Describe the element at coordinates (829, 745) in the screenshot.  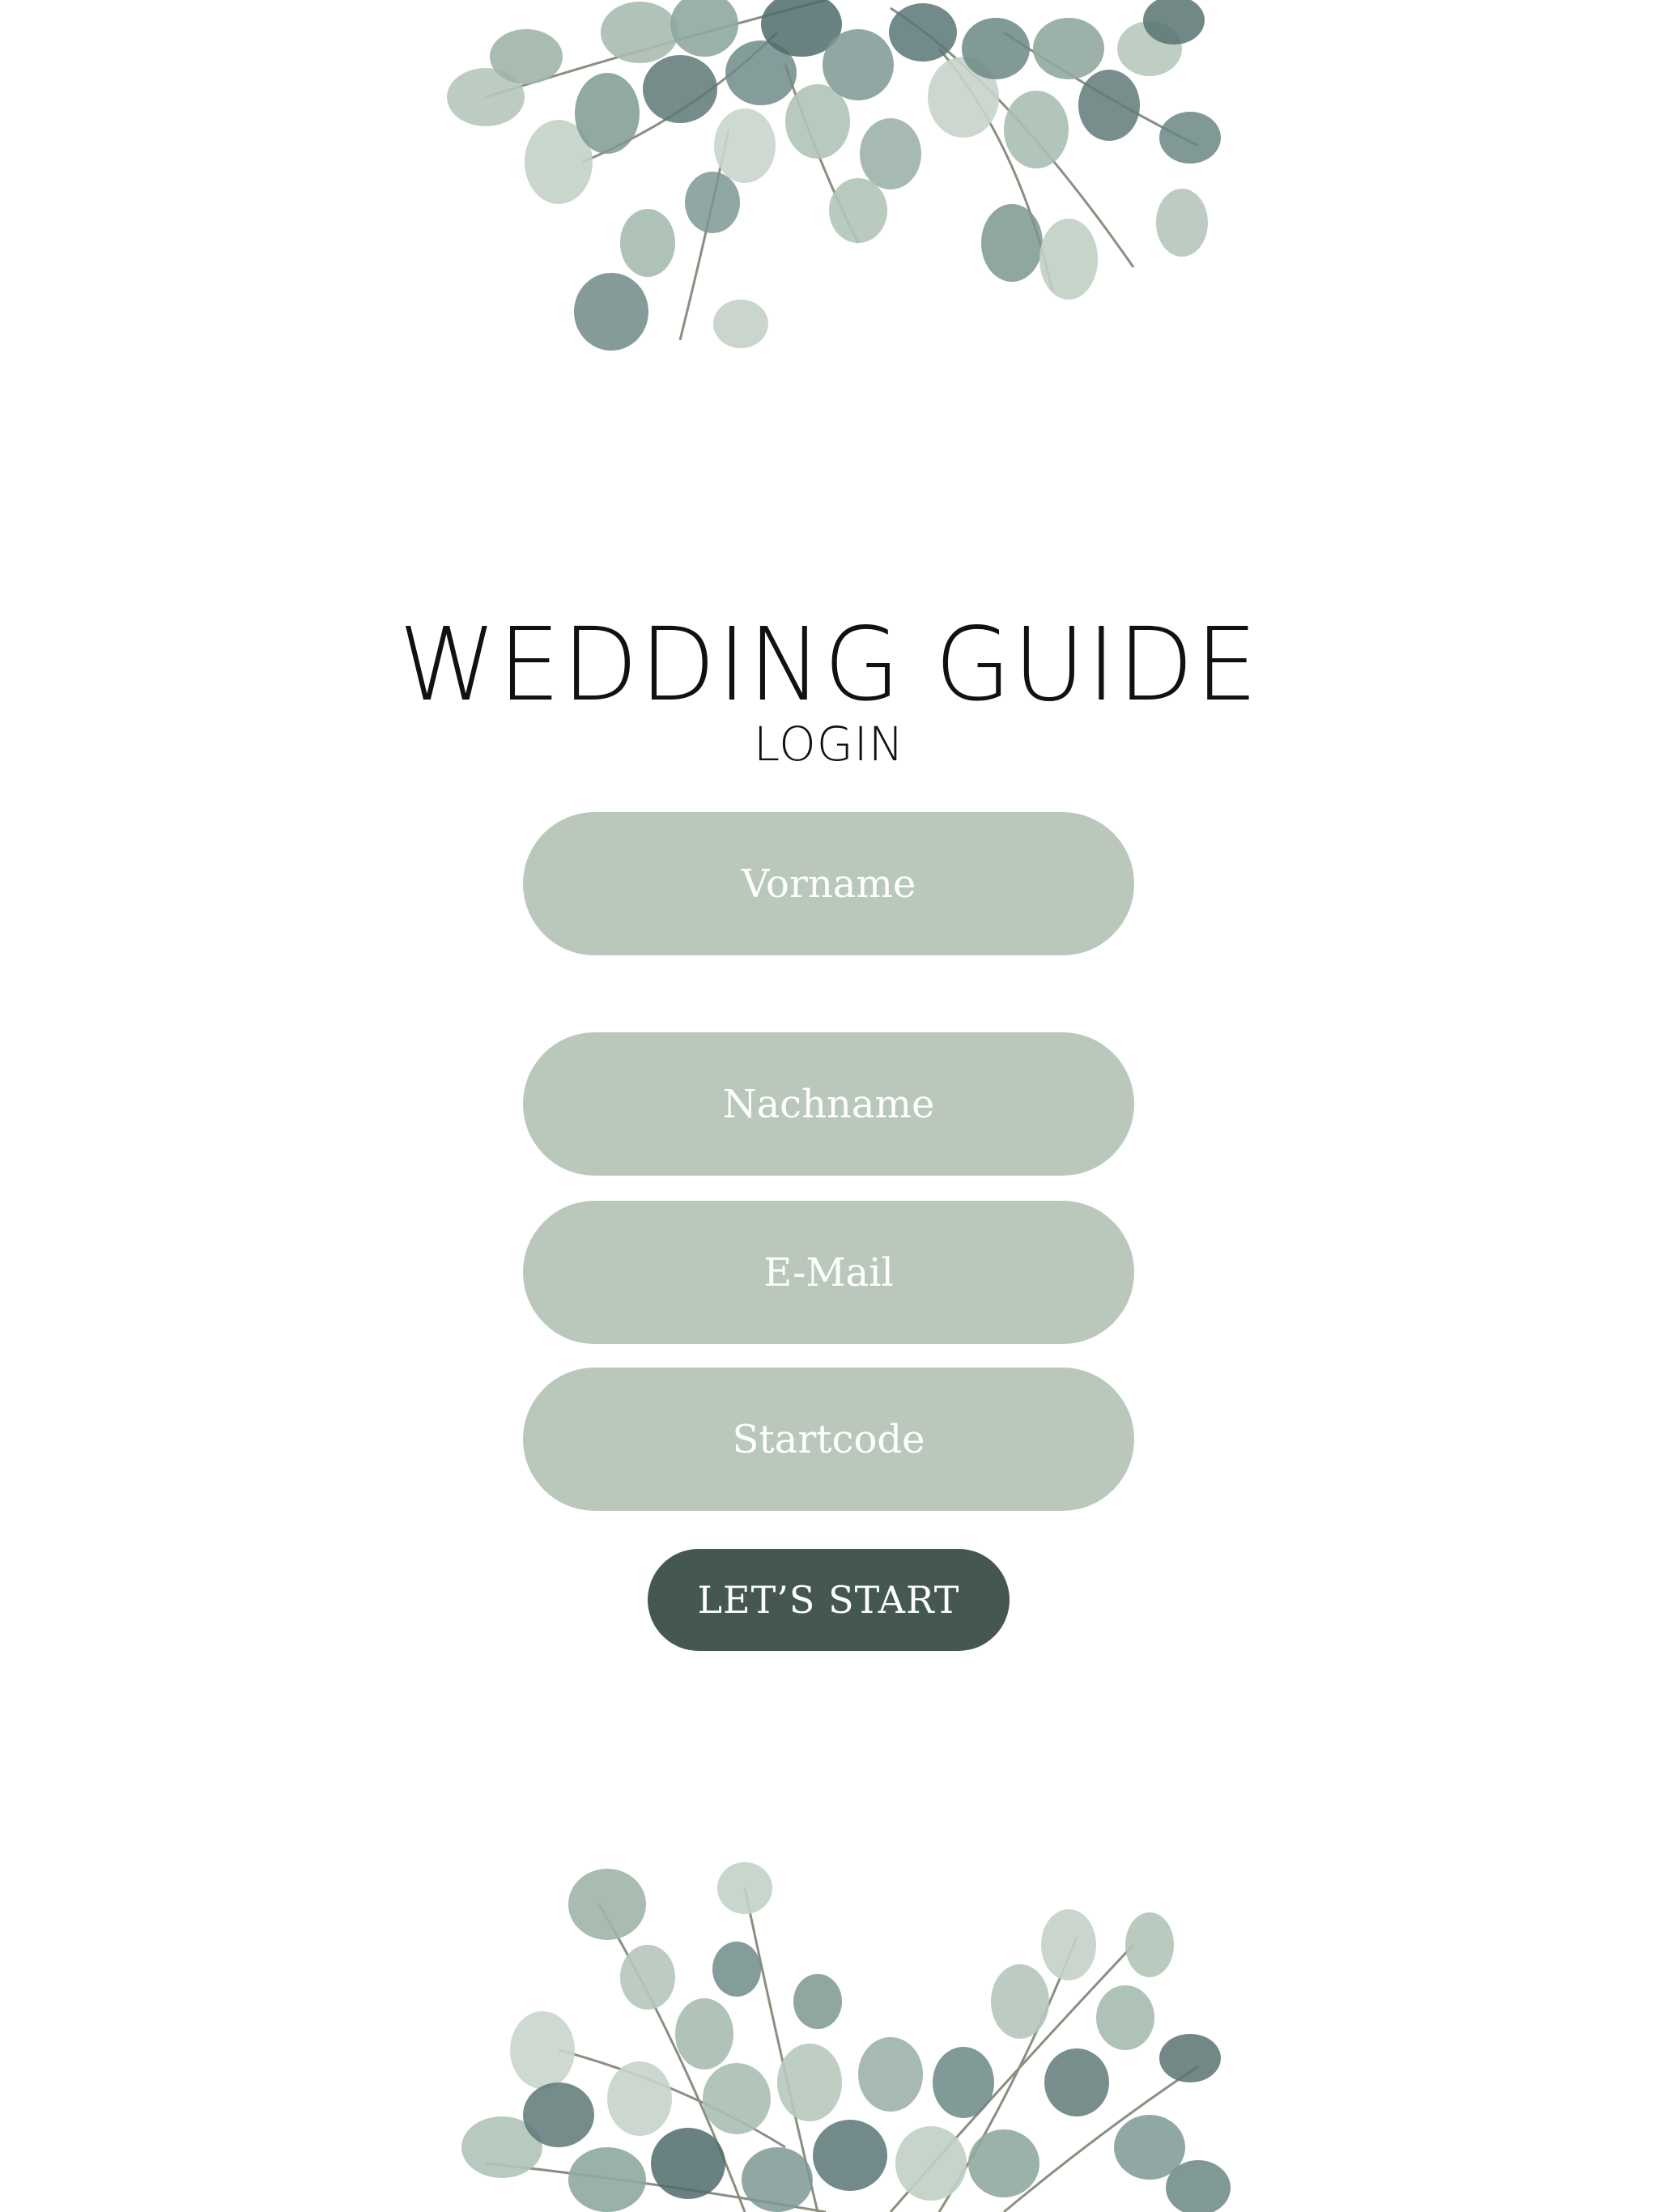
I see `page-subtitle: LOGIN` at that location.